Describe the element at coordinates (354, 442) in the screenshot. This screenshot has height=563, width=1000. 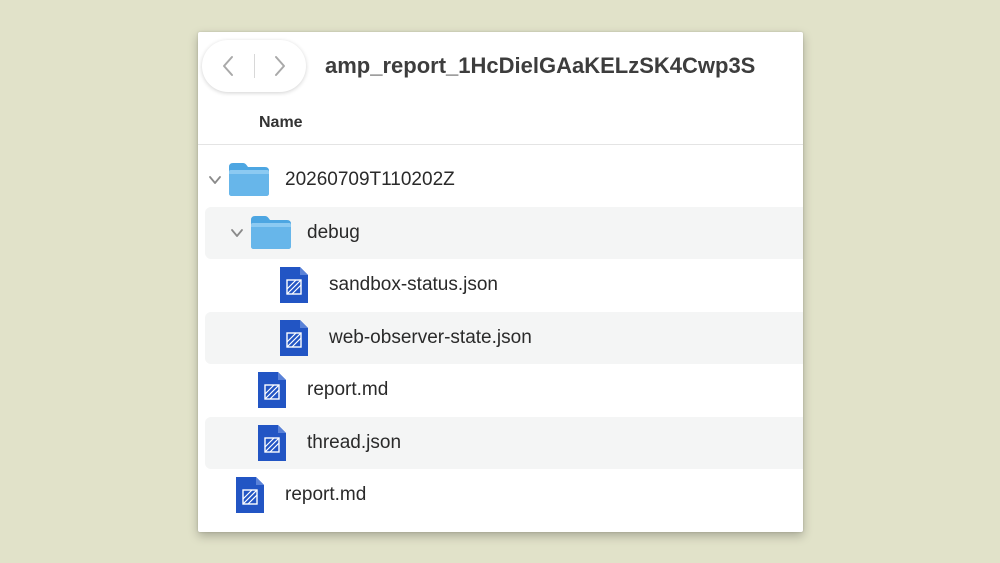
I see `file-name: thread.json` at that location.